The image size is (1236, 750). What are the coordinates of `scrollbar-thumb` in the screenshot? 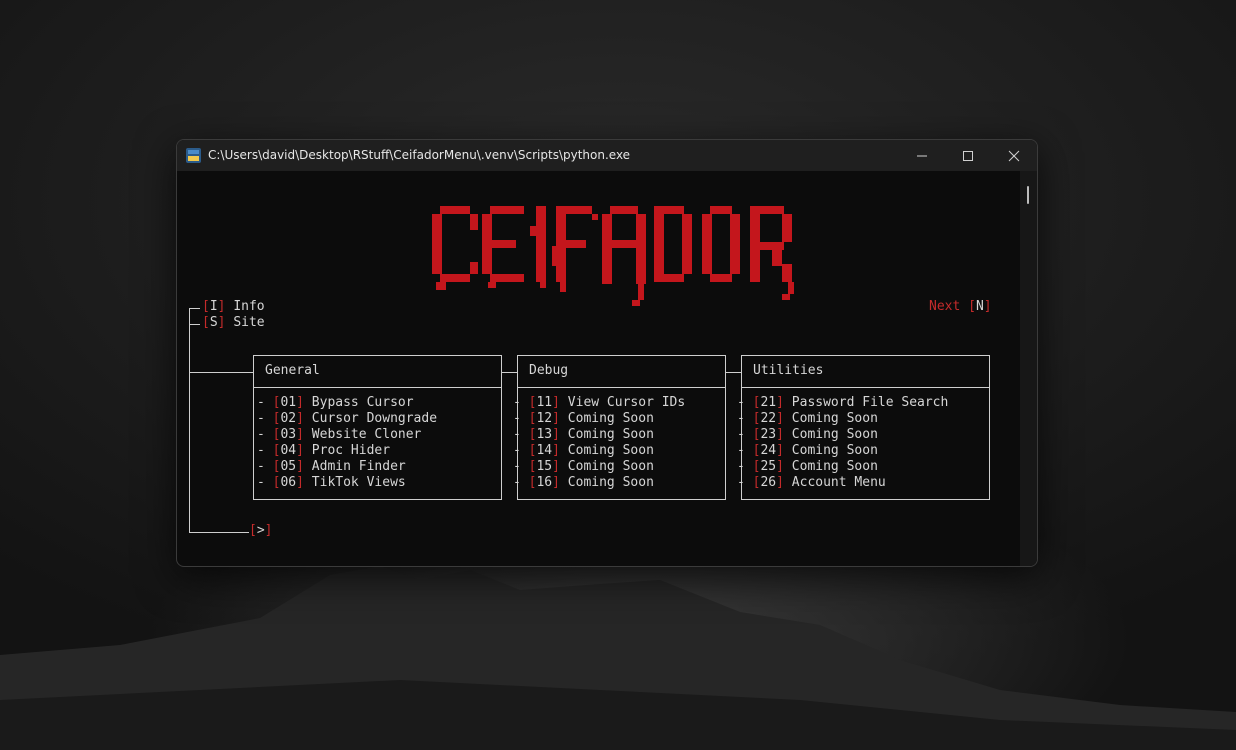 It's located at (1028, 195).